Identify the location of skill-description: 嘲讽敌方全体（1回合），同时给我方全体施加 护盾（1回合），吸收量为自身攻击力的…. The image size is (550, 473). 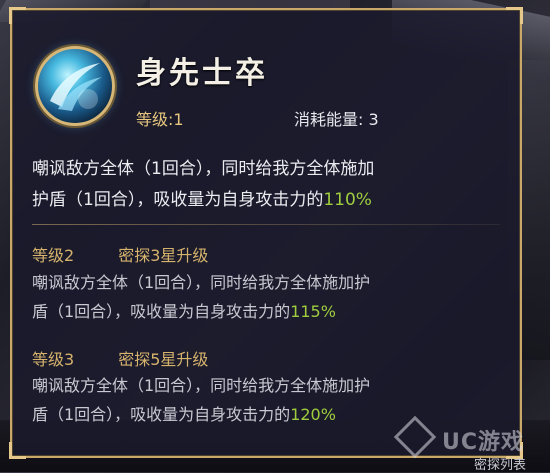
(262, 185).